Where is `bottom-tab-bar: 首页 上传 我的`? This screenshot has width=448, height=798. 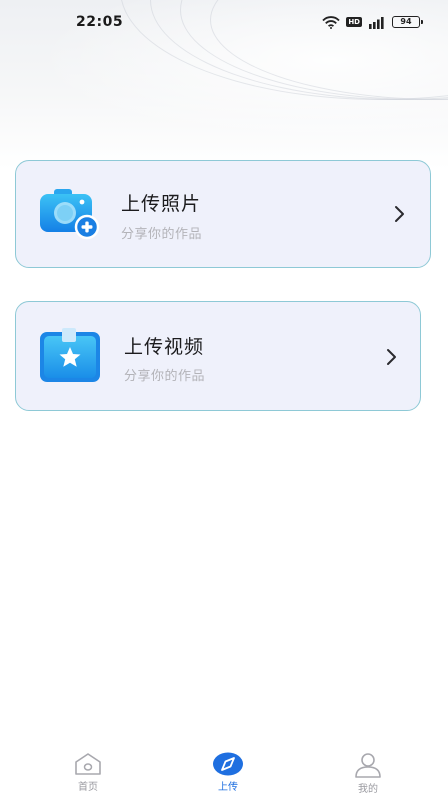
bottom-tab-bar: 首页 上传 我的 is located at coordinates (224, 770).